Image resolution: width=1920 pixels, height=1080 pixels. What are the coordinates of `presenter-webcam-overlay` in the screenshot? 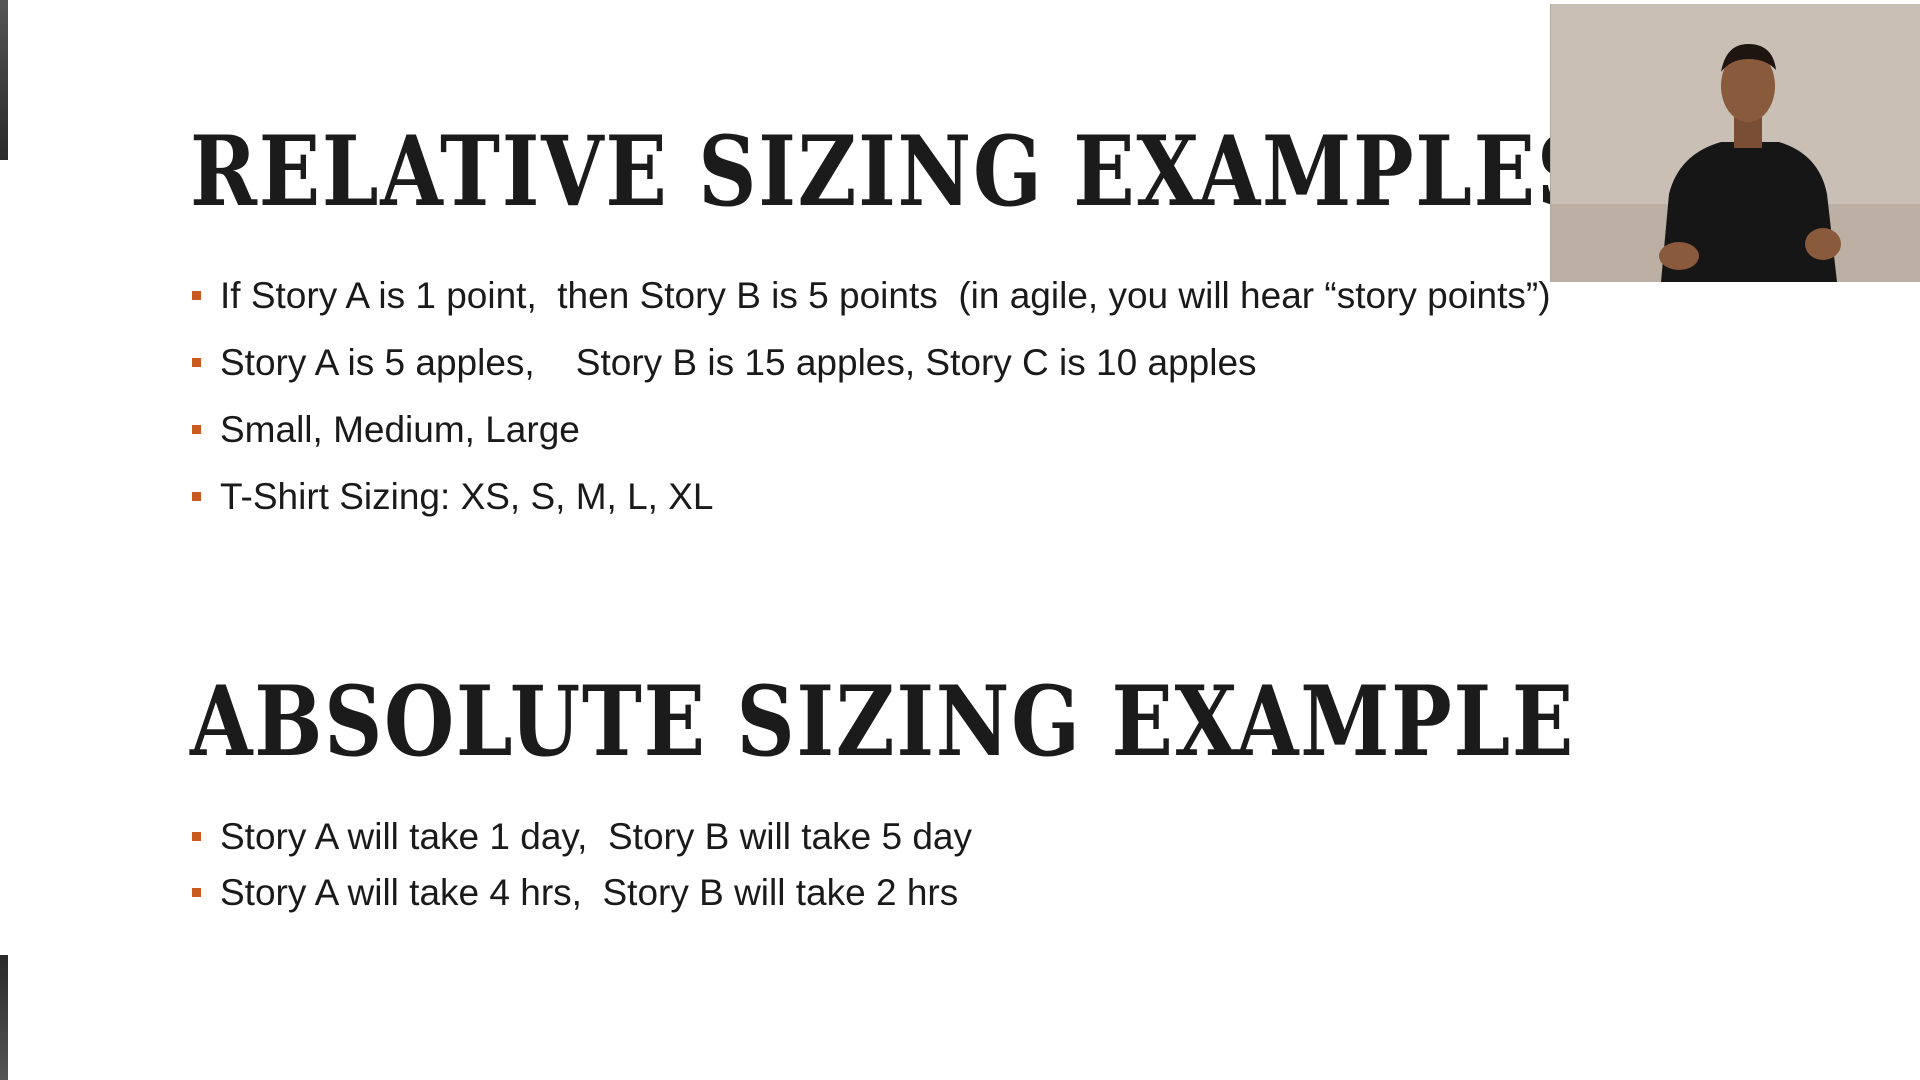 It's located at (1735, 143).